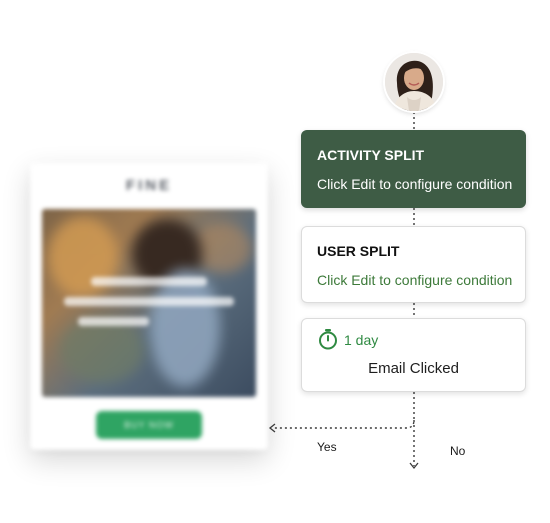 Image resolution: width=550 pixels, height=523 pixels. I want to click on activity-split-description: Click Edit to configure condition, so click(415, 184).